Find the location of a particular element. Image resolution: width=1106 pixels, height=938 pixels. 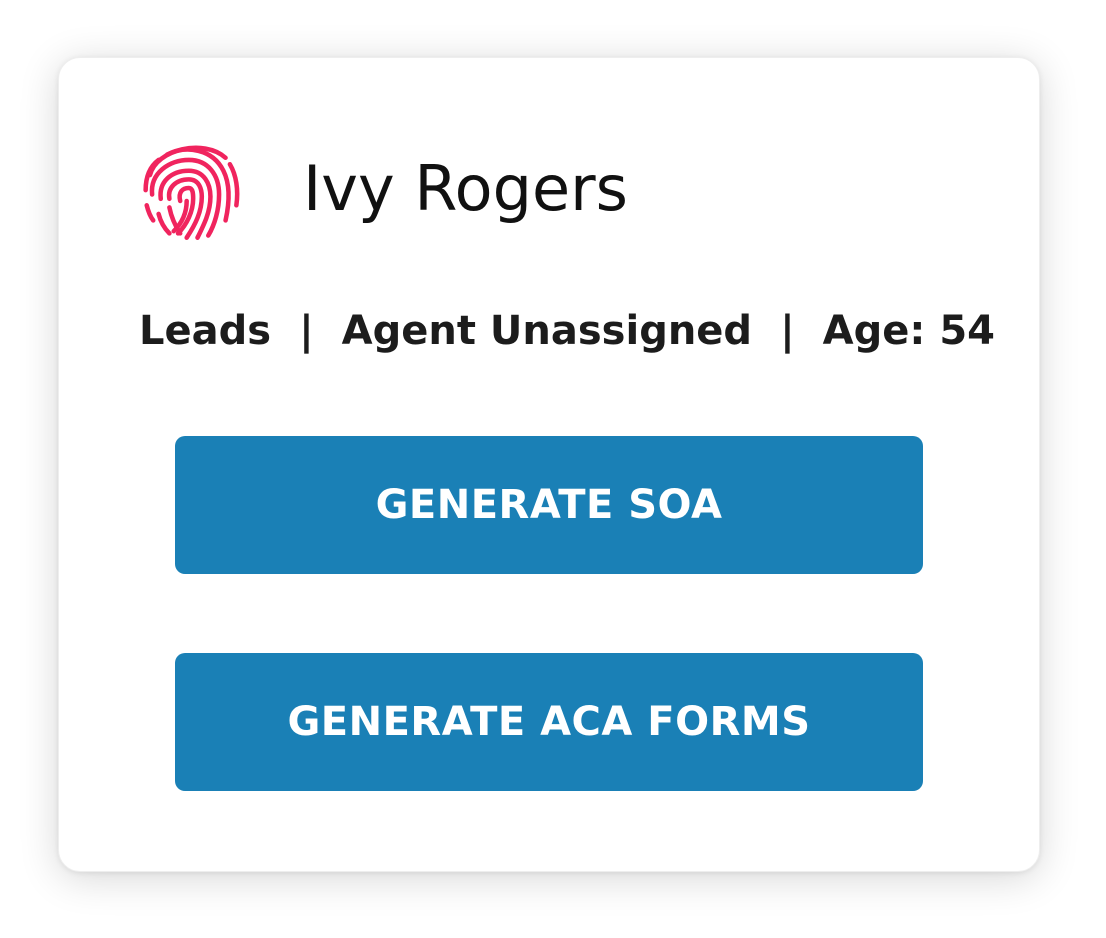

agent-label: Agent Unassigned is located at coordinates (547, 331).